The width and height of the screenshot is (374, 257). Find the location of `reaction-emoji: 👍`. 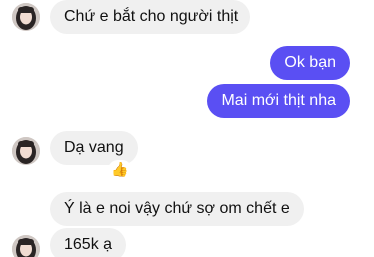

reaction-emoji: 👍 is located at coordinates (120, 170).